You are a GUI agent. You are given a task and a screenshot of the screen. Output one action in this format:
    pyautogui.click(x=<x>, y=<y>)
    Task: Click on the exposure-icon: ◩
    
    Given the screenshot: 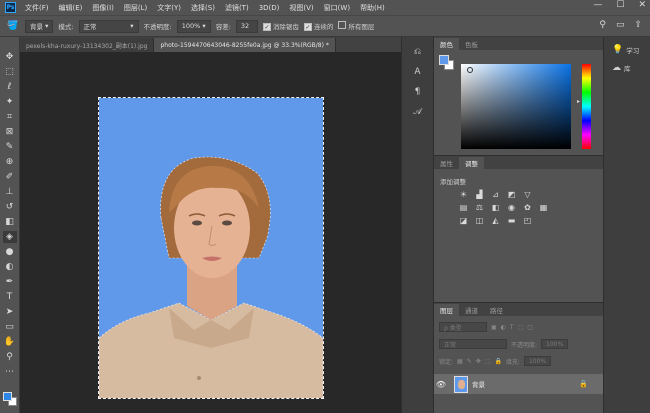 What is the action you would take?
    pyautogui.click(x=511, y=194)
    